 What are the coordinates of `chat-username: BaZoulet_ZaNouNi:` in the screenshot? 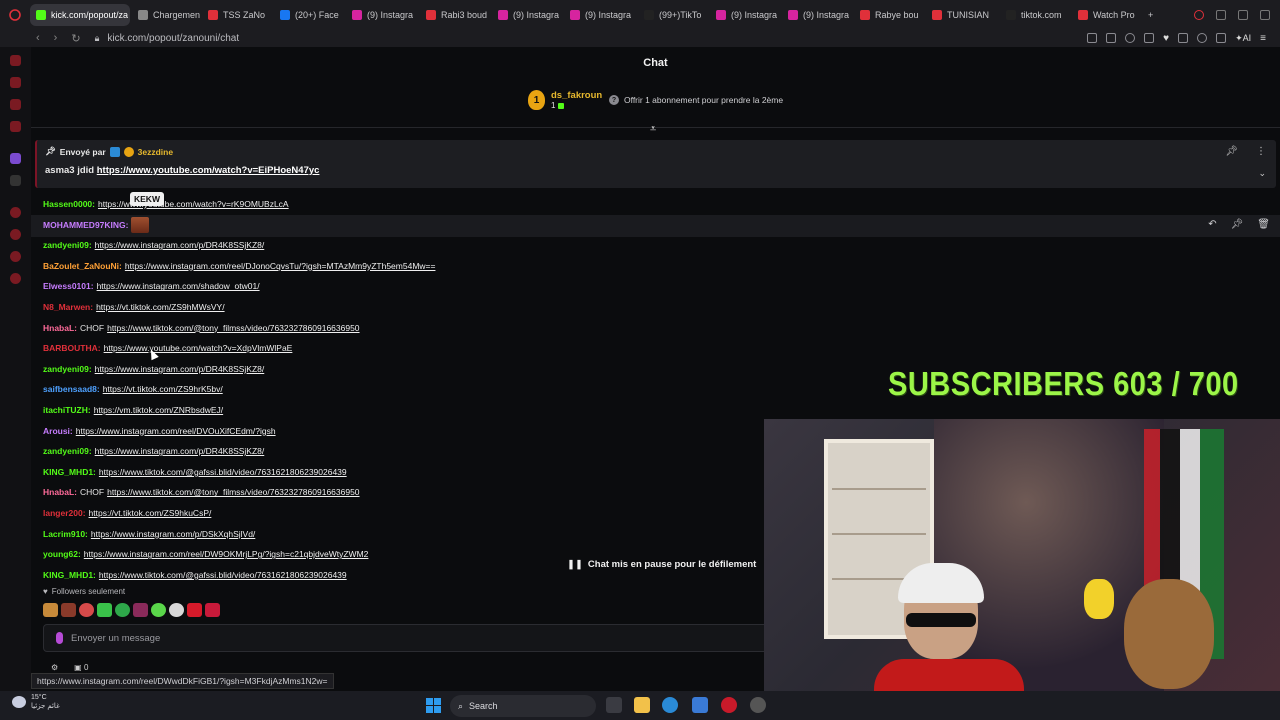 It's located at (82, 266).